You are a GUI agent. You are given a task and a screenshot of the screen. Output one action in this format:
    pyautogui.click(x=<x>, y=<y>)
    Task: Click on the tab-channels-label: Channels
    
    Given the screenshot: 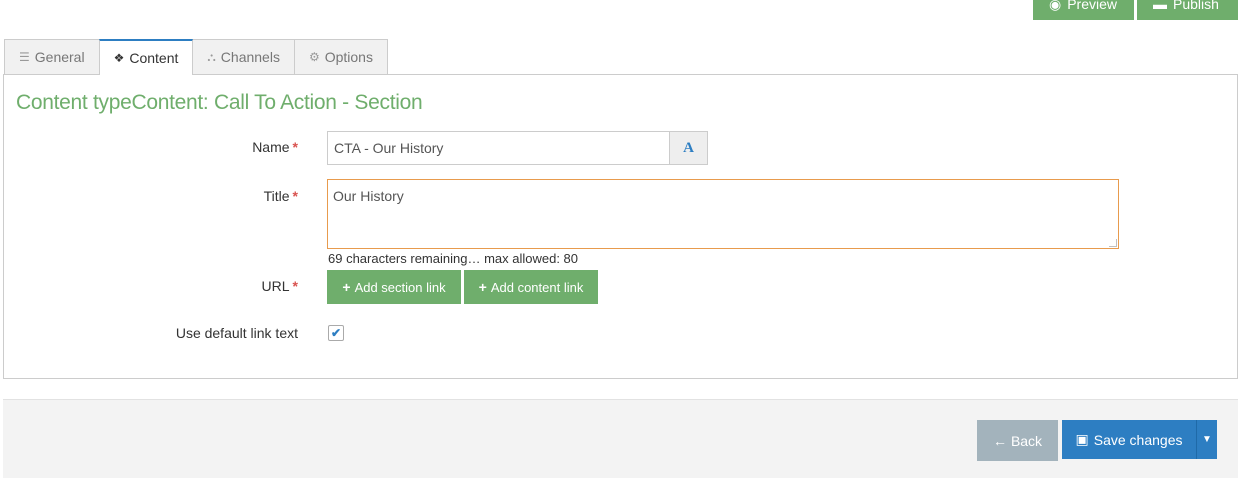 What is the action you would take?
    pyautogui.click(x=250, y=57)
    